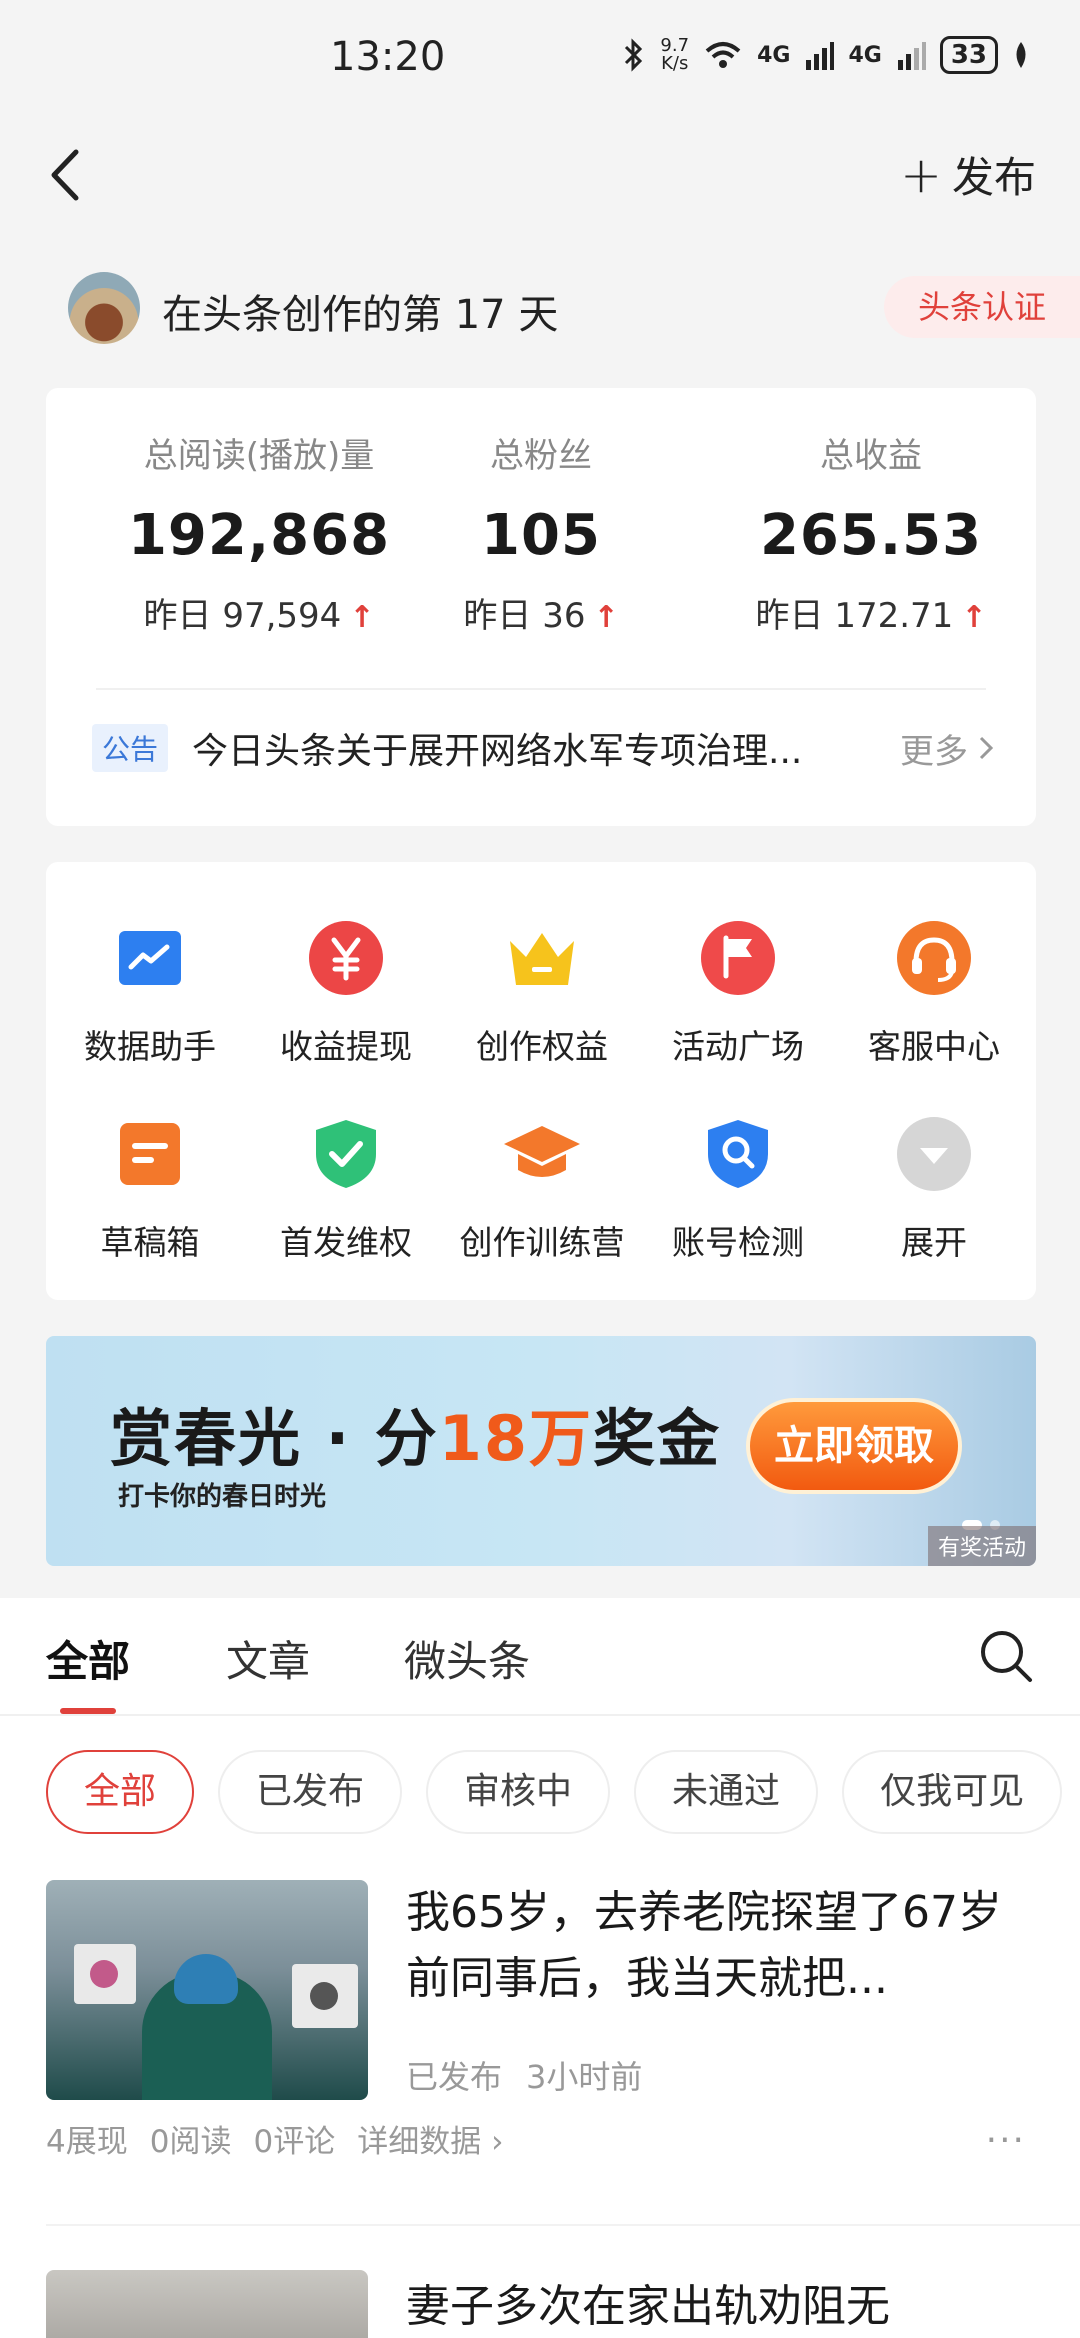 The height and width of the screenshot is (2338, 1080). What do you see at coordinates (541, 535) in the screenshot?
I see `stat-value: 105` at bounding box center [541, 535].